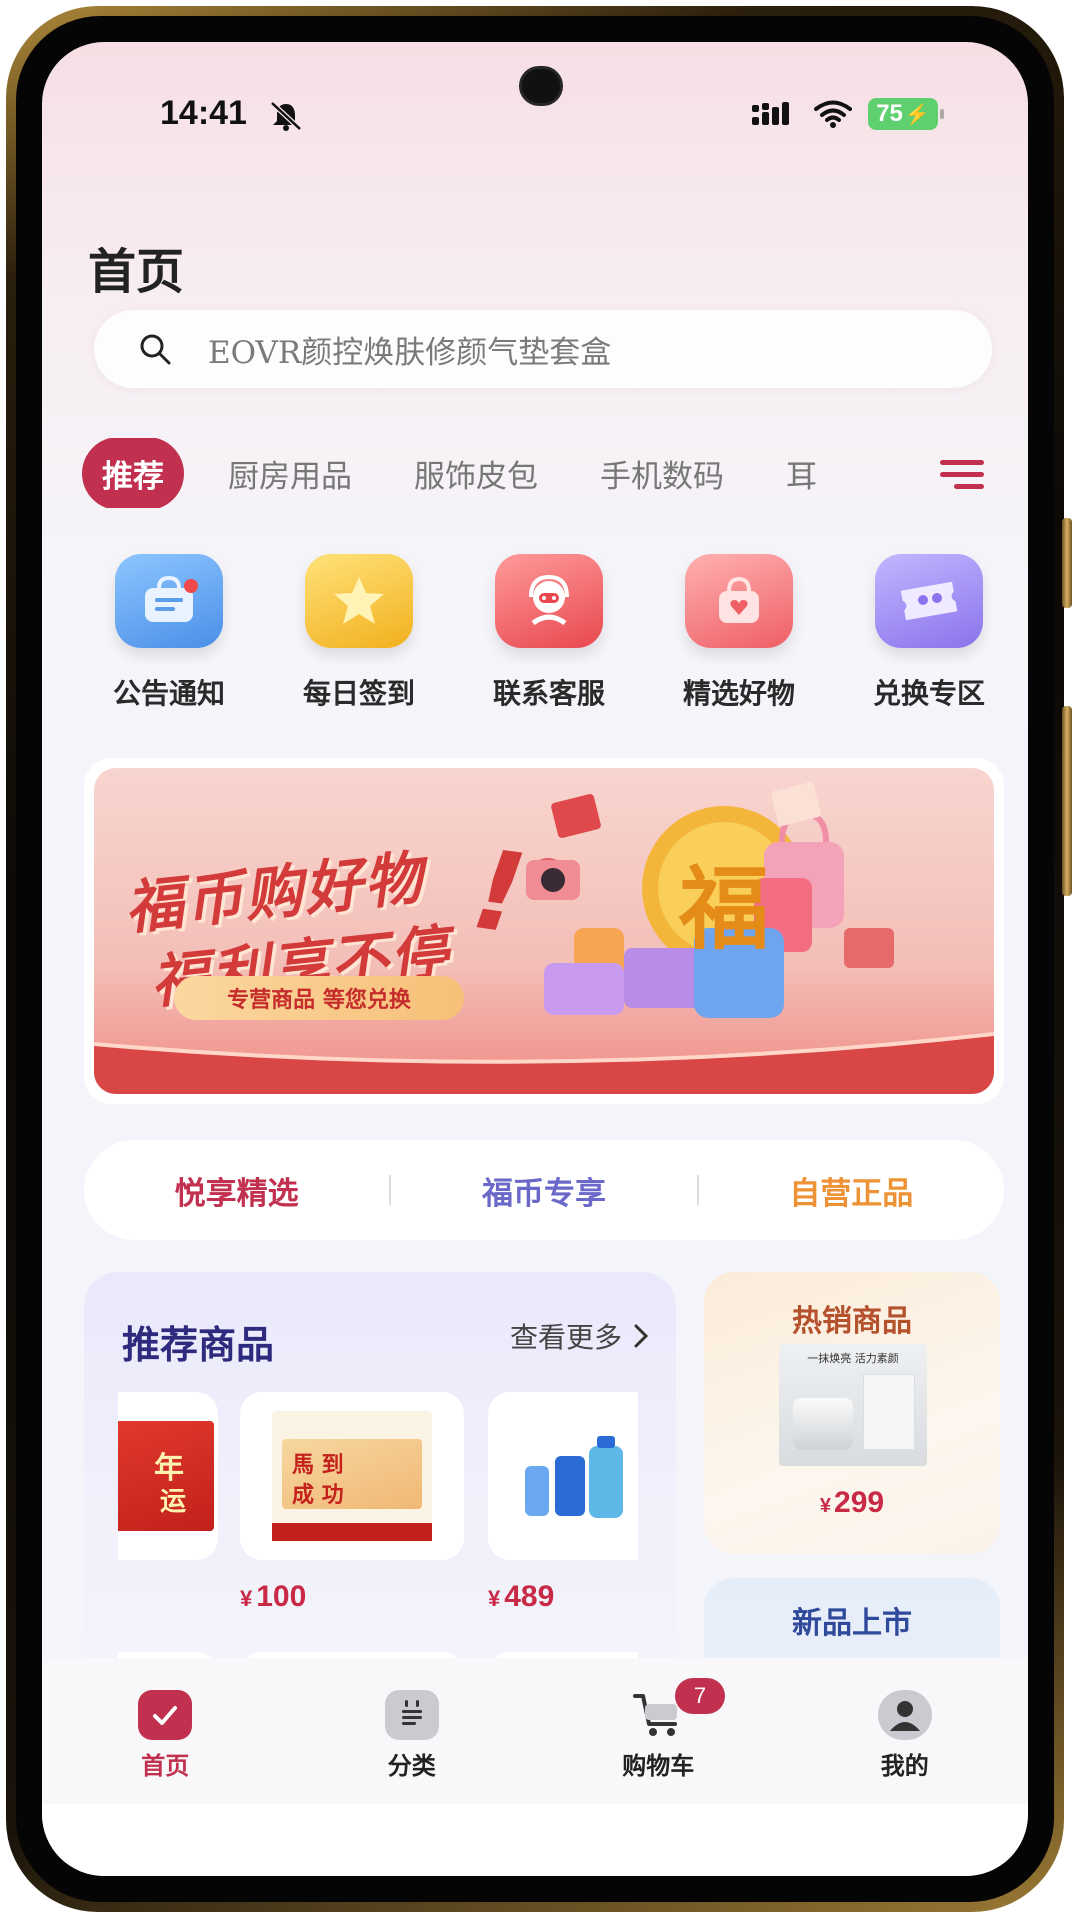 The width and height of the screenshot is (1080, 1920). I want to click on product-price: 0, so click(168, 1597).